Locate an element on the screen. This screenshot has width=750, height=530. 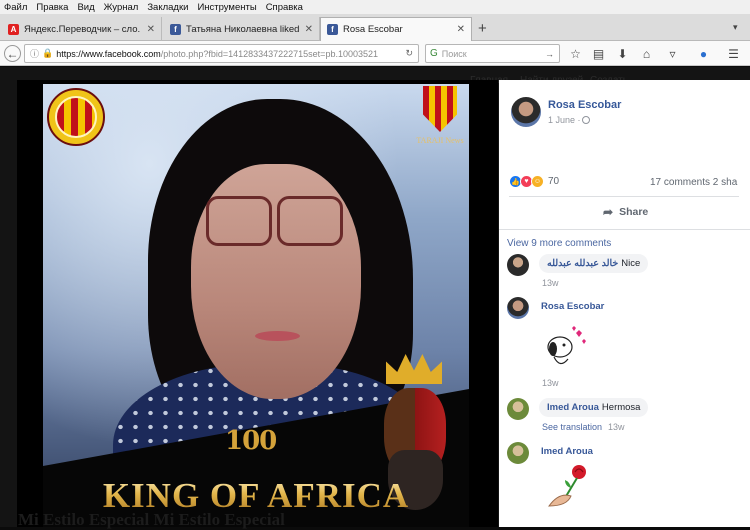
search-input: G Поиск → is located at coordinates (492, 53).